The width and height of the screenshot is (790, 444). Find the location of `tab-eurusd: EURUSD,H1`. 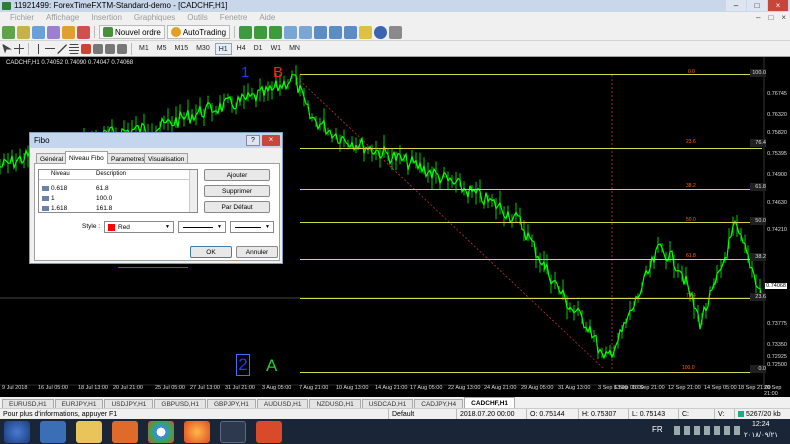

tab-eurusd: EURUSD,H1 is located at coordinates (28, 403).